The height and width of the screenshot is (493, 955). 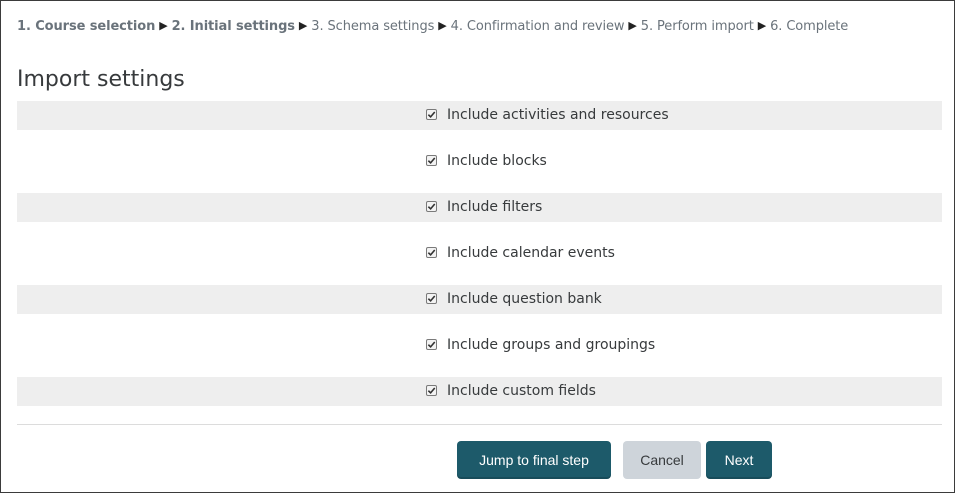 What do you see at coordinates (521, 391) in the screenshot?
I see `setting-label: Include custom fields` at bounding box center [521, 391].